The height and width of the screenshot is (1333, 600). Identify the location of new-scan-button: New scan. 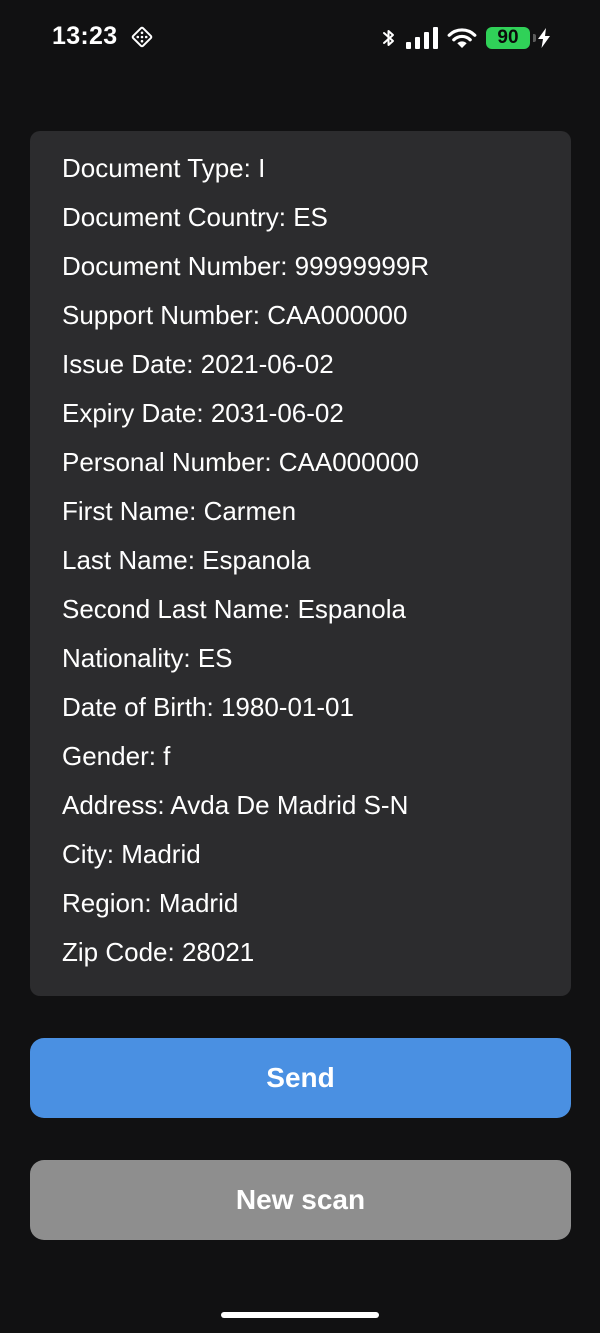
(300, 1200).